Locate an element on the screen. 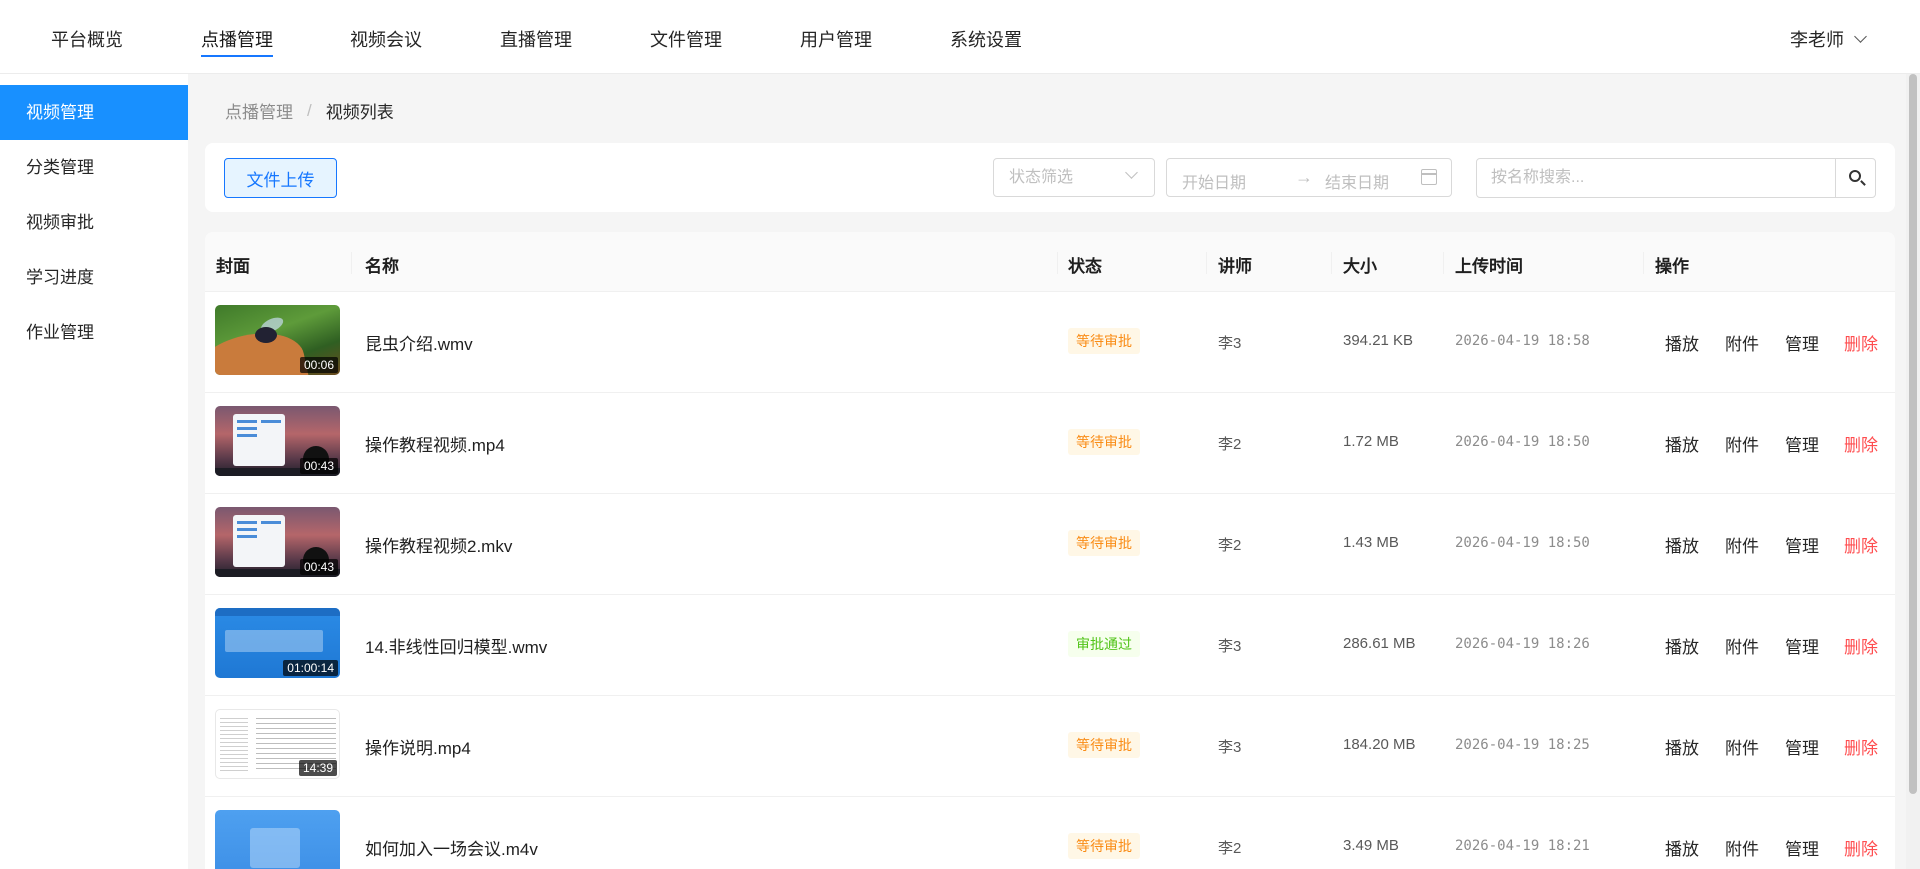 Image resolution: width=1920 pixels, height=869 pixels. search-button is located at coordinates (1855, 178).